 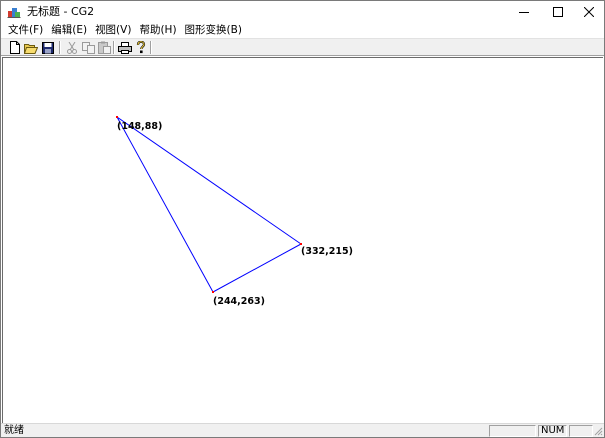 What do you see at coordinates (302, 47) in the screenshot?
I see `toolbar` at bounding box center [302, 47].